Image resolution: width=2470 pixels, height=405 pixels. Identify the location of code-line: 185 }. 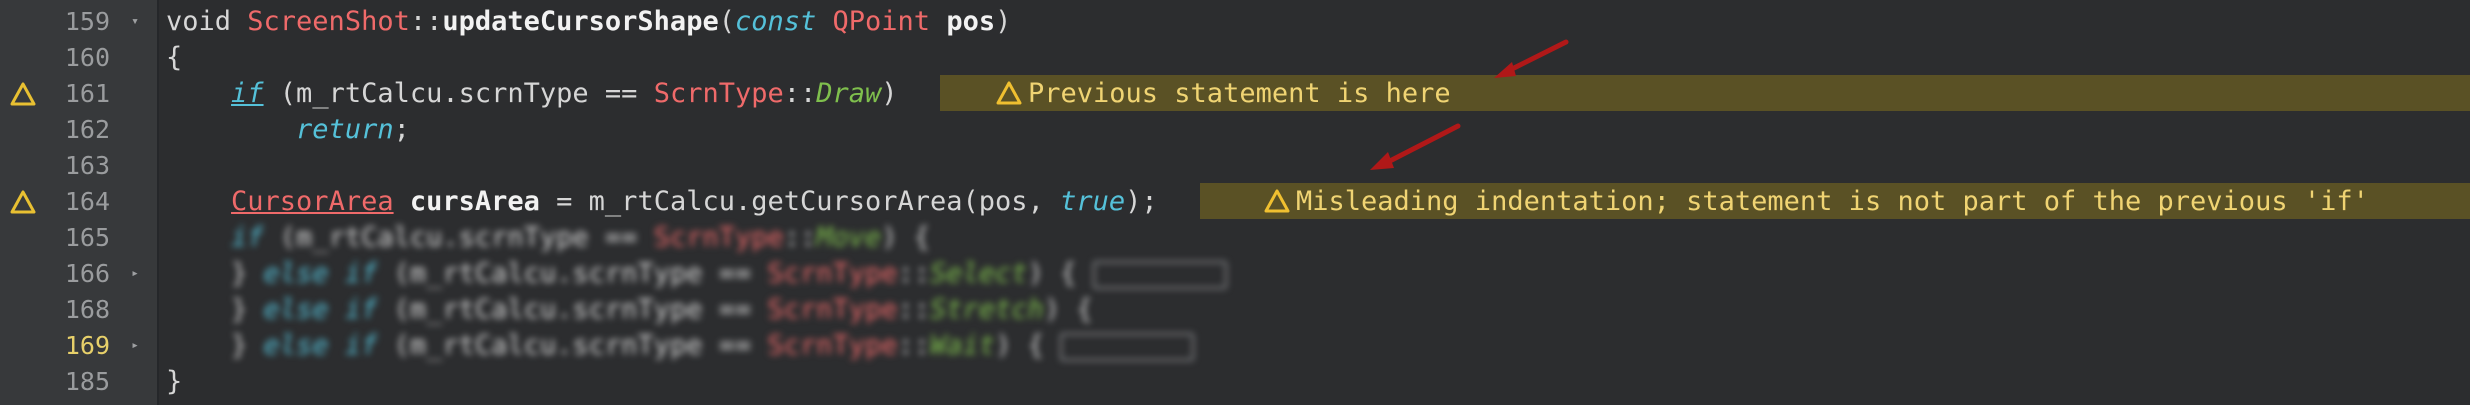
(1235, 382).